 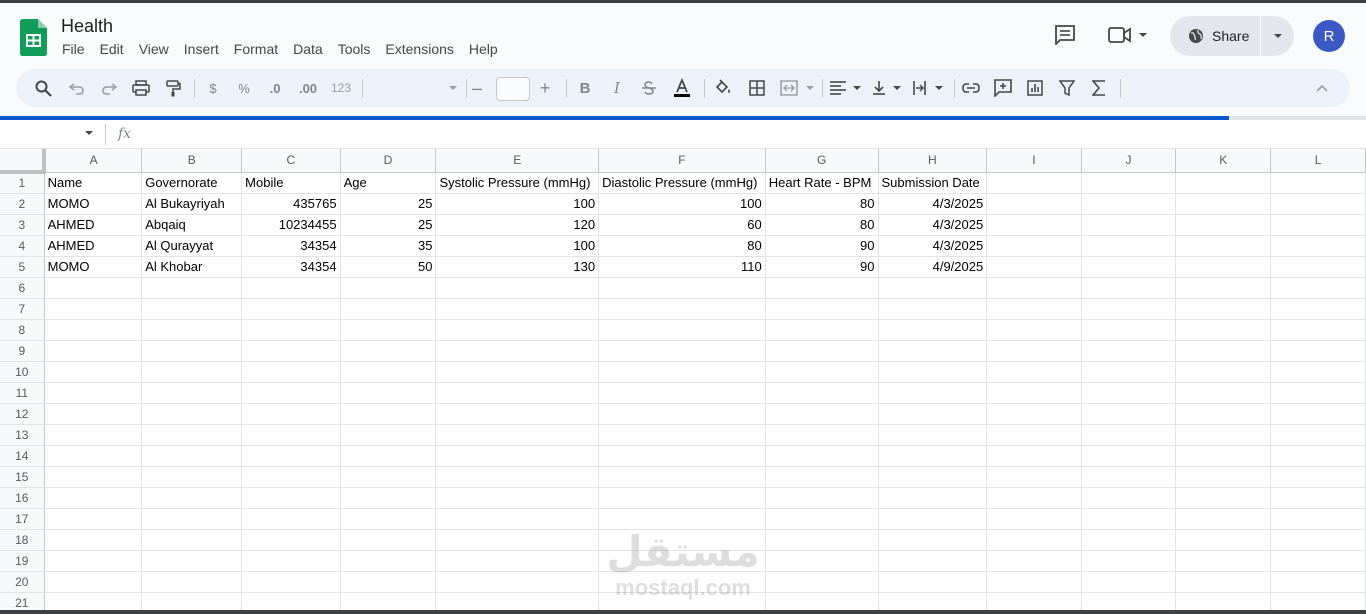 What do you see at coordinates (1099, 88) in the screenshot?
I see `functions-button` at bounding box center [1099, 88].